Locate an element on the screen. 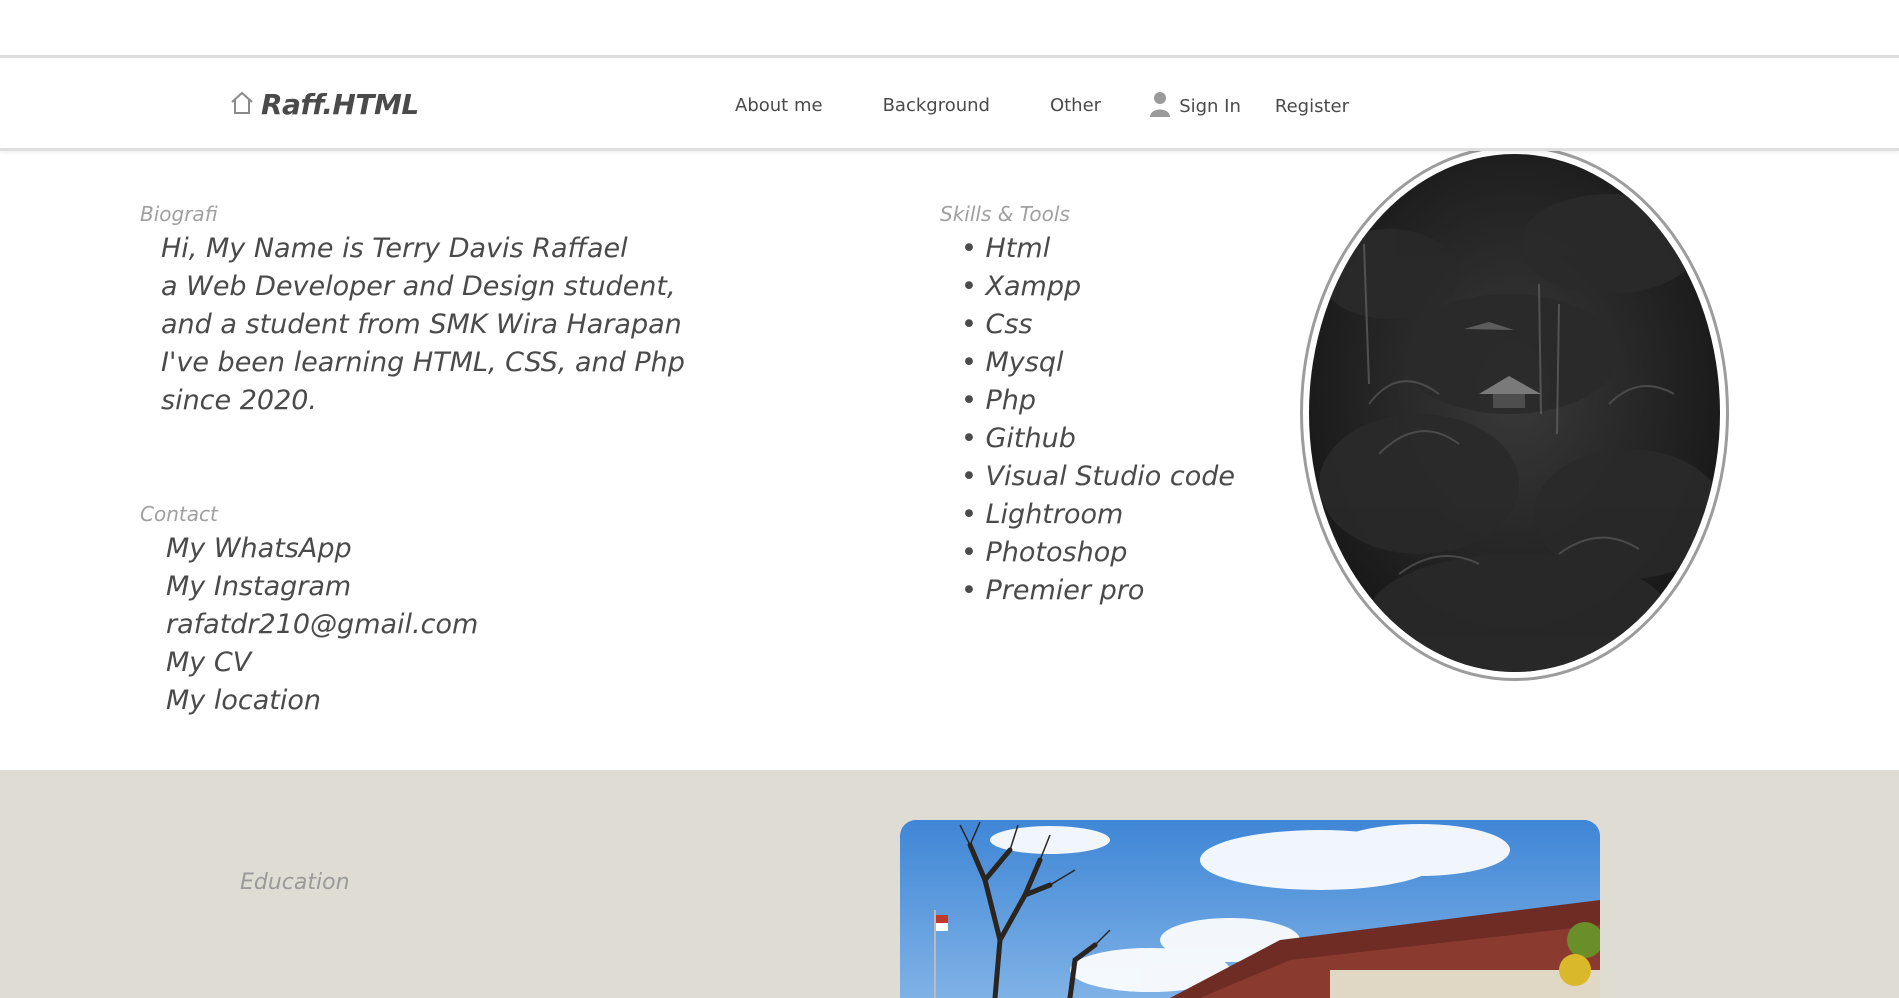  skill-item: • Lightroom is located at coordinates (1042, 514).